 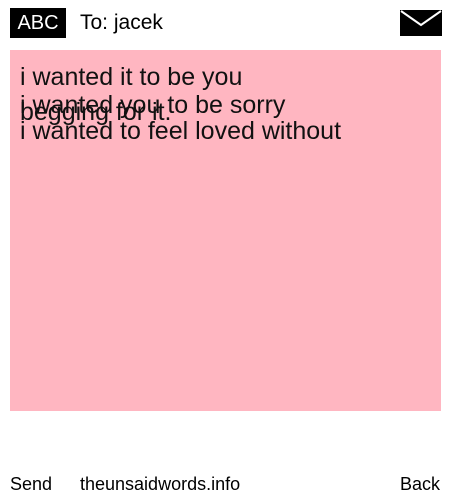 I want to click on abc-badge: ABC, so click(x=38, y=23).